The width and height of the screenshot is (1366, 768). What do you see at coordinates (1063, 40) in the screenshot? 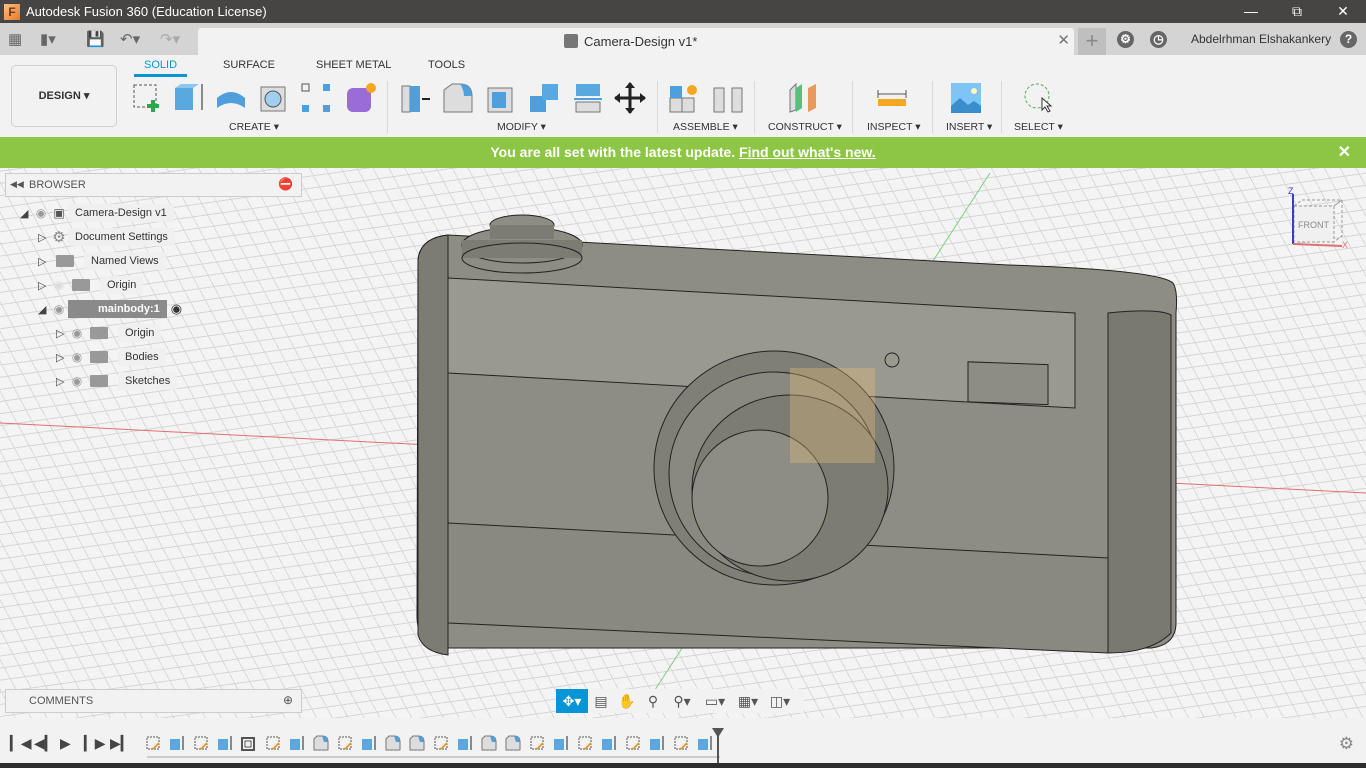
I see `close-tab-icon: ✕` at bounding box center [1063, 40].